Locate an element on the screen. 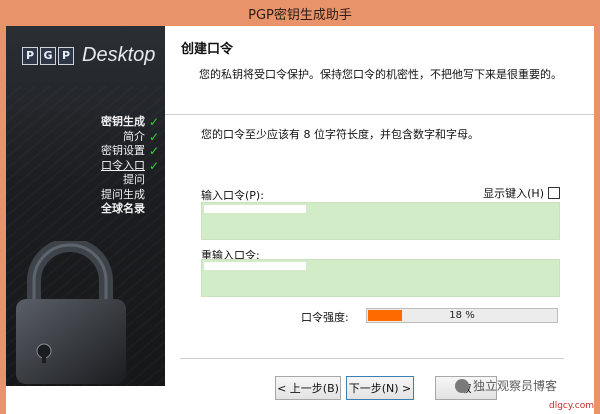 This screenshot has height=414, width=600. wizard-steps: 密钥生成 ✓ 简介 ✓ 密钥设置 ✓ 口令入口 ✓ 提问 提问生成 全球名录 is located at coordinates (130, 166).